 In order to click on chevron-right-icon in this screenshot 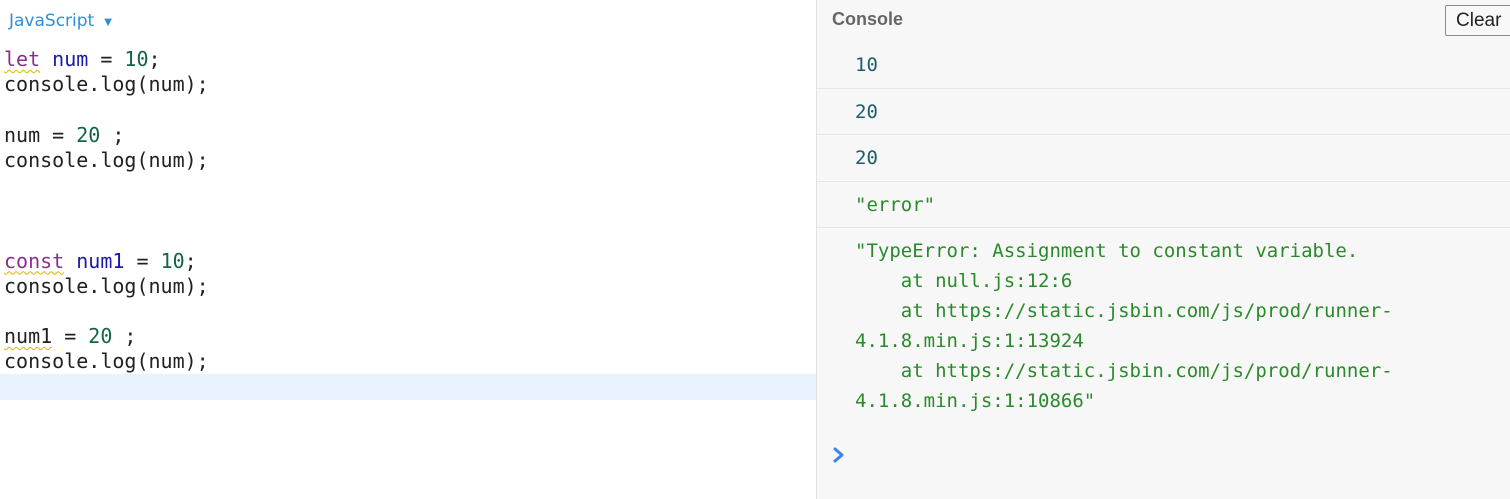, I will do `click(839, 455)`.